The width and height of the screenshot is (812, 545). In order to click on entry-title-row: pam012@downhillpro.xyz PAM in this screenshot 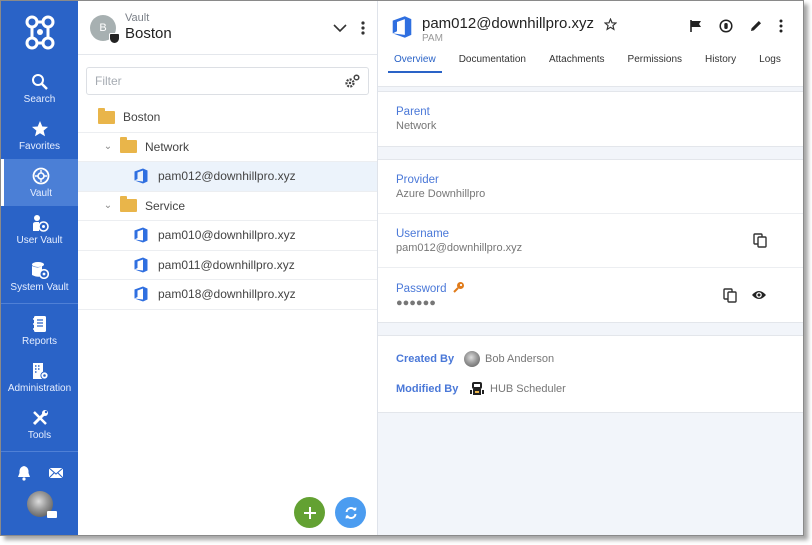, I will do `click(590, 23)`.